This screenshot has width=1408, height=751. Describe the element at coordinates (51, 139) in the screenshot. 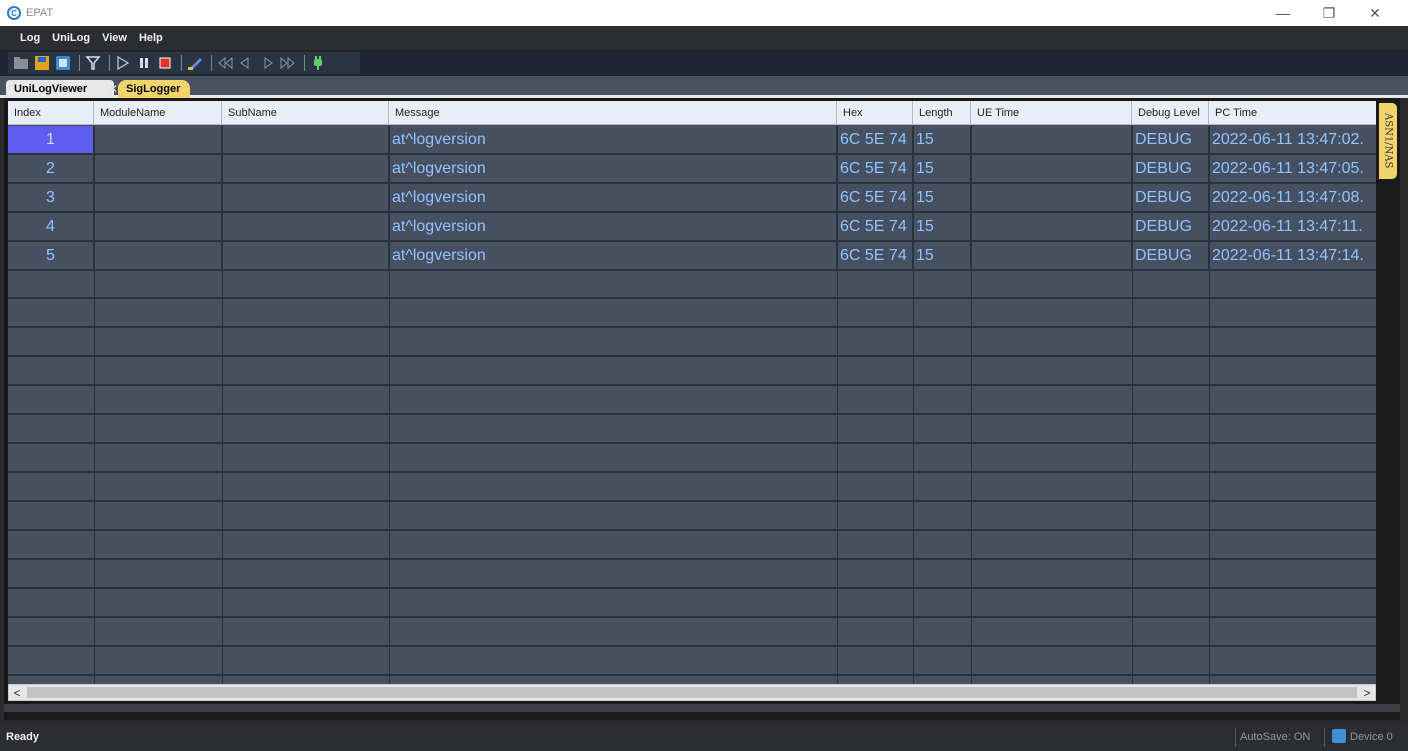

I see `cell-index: 1` at that location.